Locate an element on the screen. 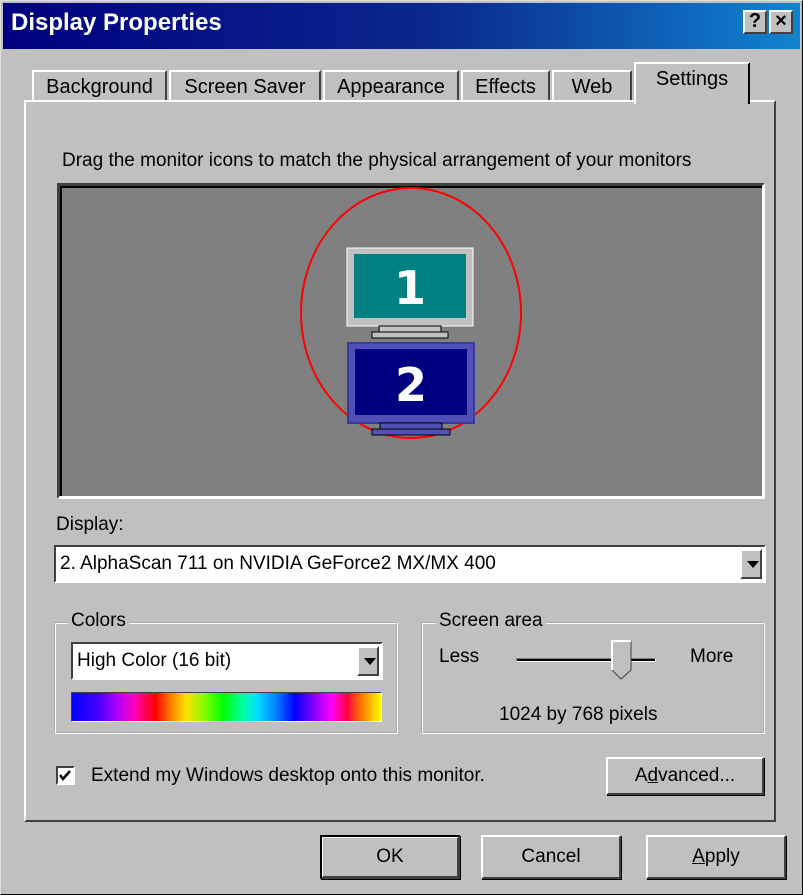 The width and height of the screenshot is (803, 895). color-palette-bar is located at coordinates (226, 707).